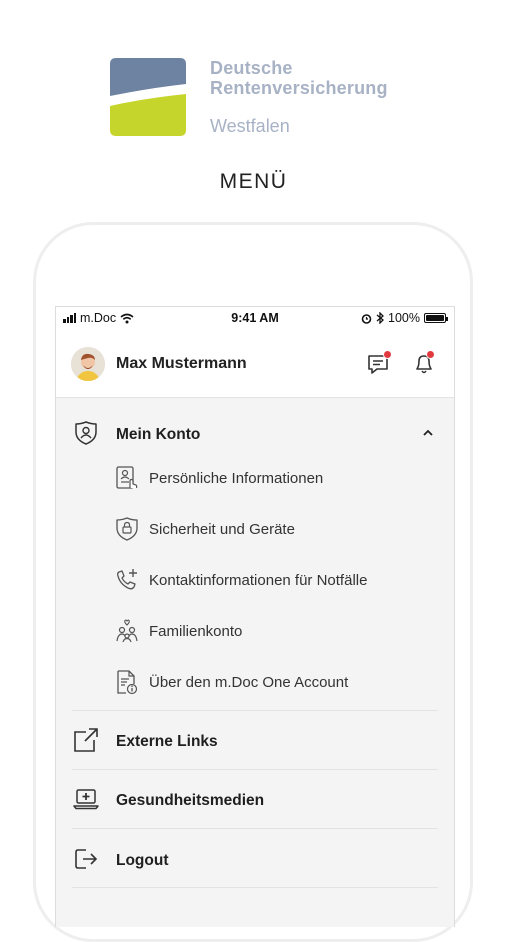 Image resolution: width=507 pixels, height=942 pixels. I want to click on submenu-item-sicherheit-und-geraete: Sicherheit und Geräte, so click(255, 529).